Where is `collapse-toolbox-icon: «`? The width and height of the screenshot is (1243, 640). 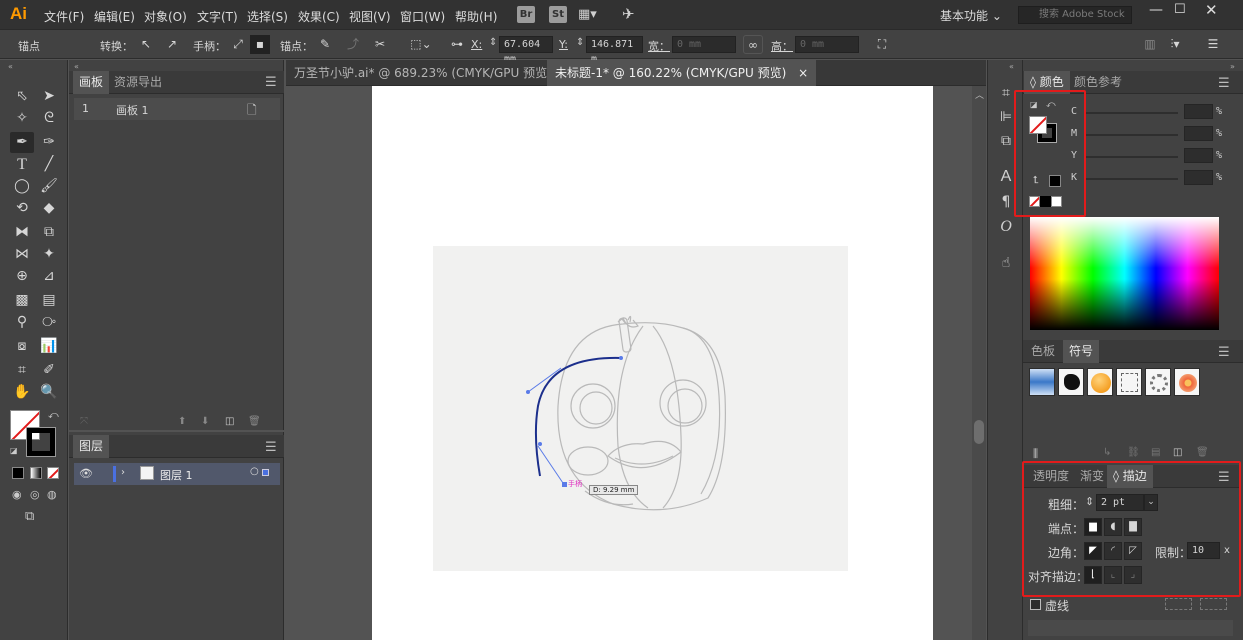 collapse-toolbox-icon: « is located at coordinates (10, 66).